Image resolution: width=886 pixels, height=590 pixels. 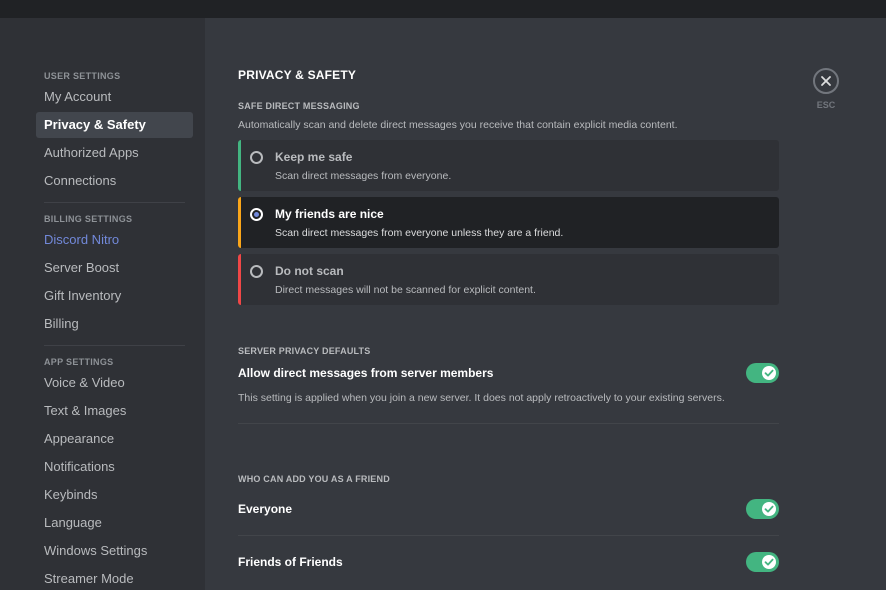 I want to click on sidebar-header-app-settings: APP SETTINGS, so click(x=79, y=362).